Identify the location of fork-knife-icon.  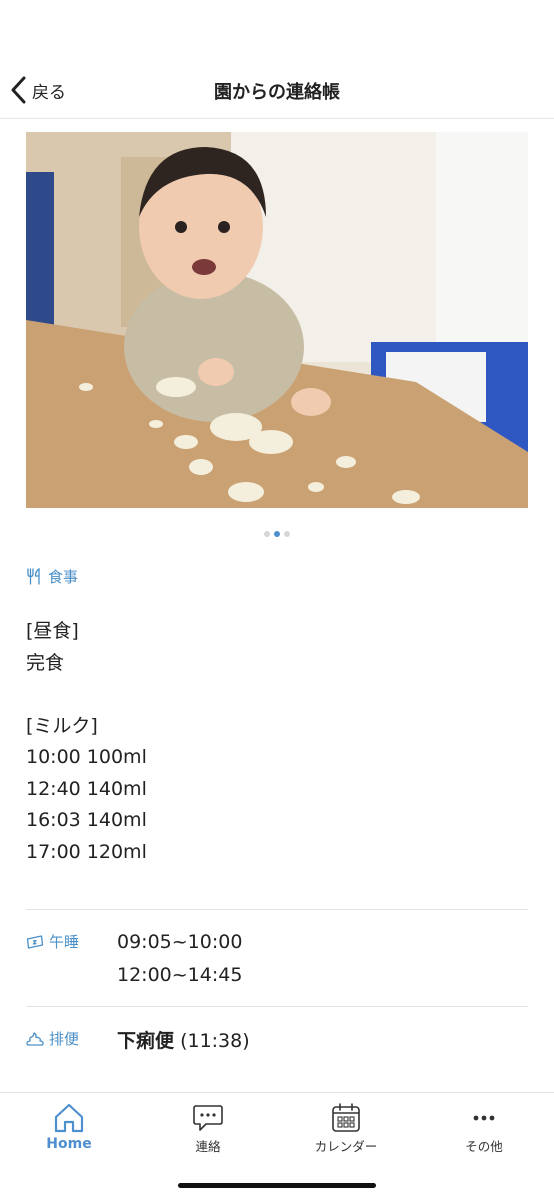
(33, 576).